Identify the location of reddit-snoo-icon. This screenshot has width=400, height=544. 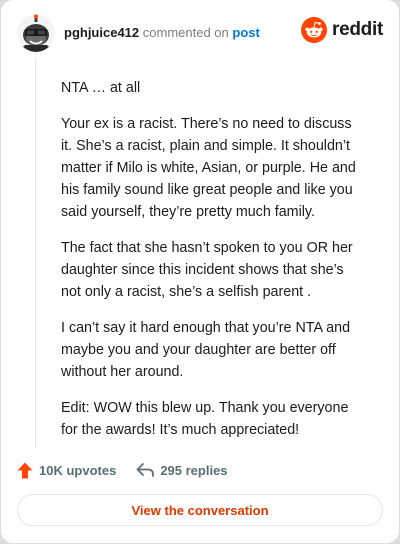
(314, 30).